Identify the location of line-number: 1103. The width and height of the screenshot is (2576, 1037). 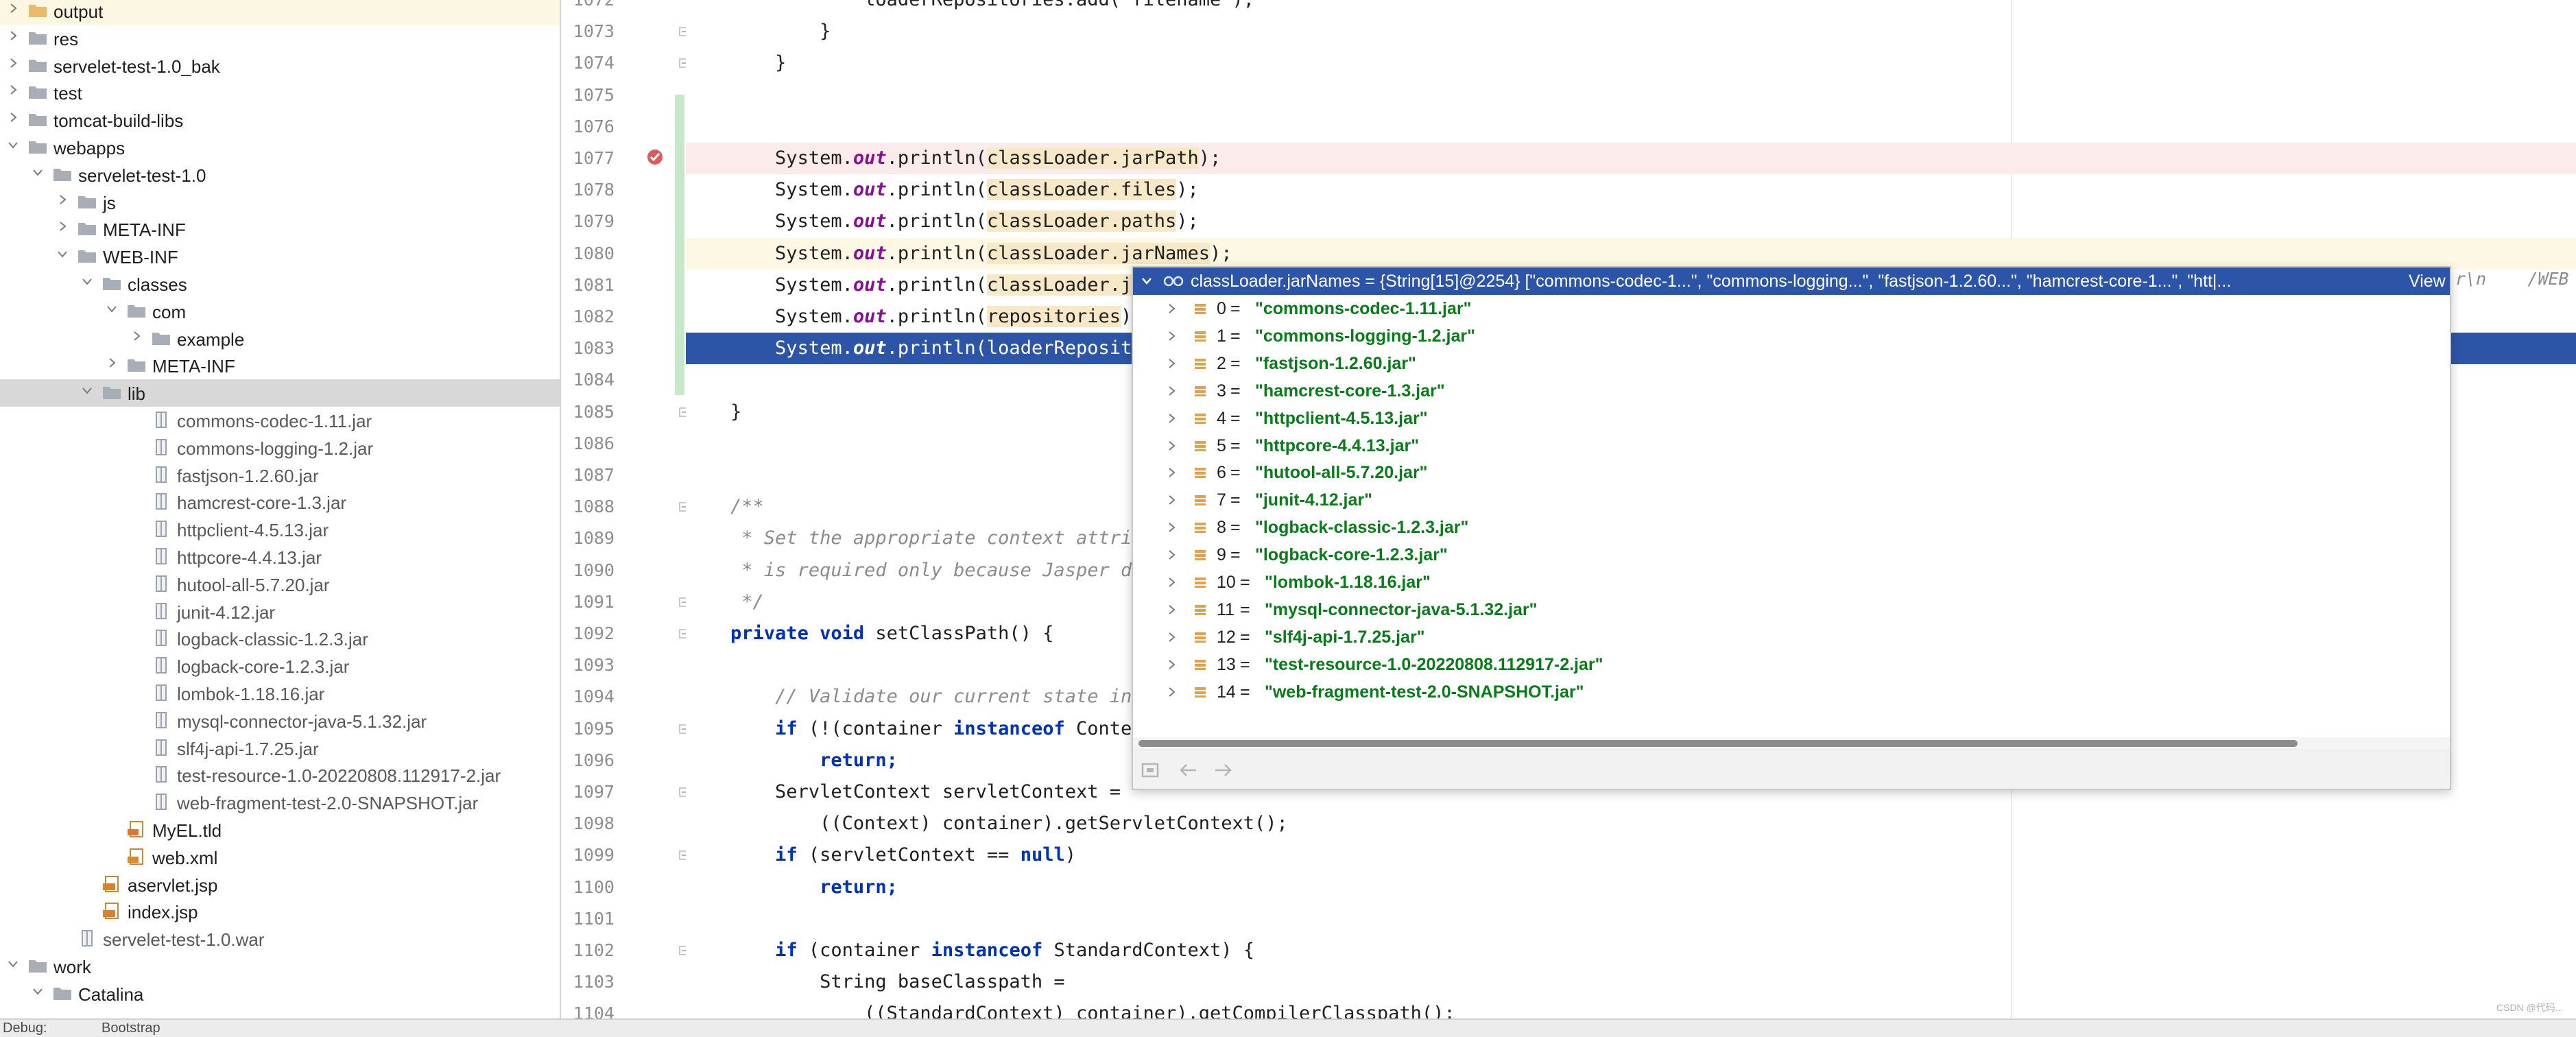
(588, 982).